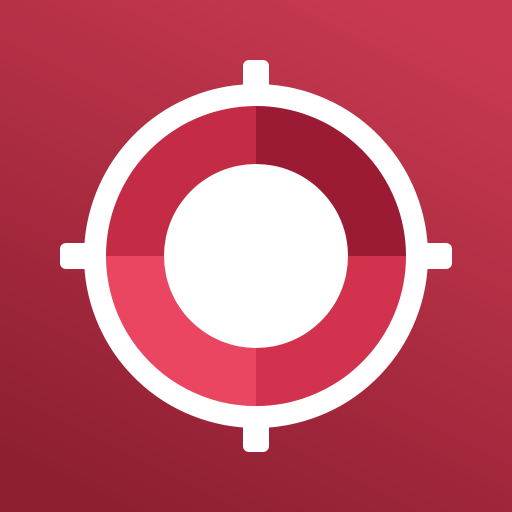 The image size is (512, 512). Describe the element at coordinates (256, 82) in the screenshot. I see `crosshair-tick-top` at that location.